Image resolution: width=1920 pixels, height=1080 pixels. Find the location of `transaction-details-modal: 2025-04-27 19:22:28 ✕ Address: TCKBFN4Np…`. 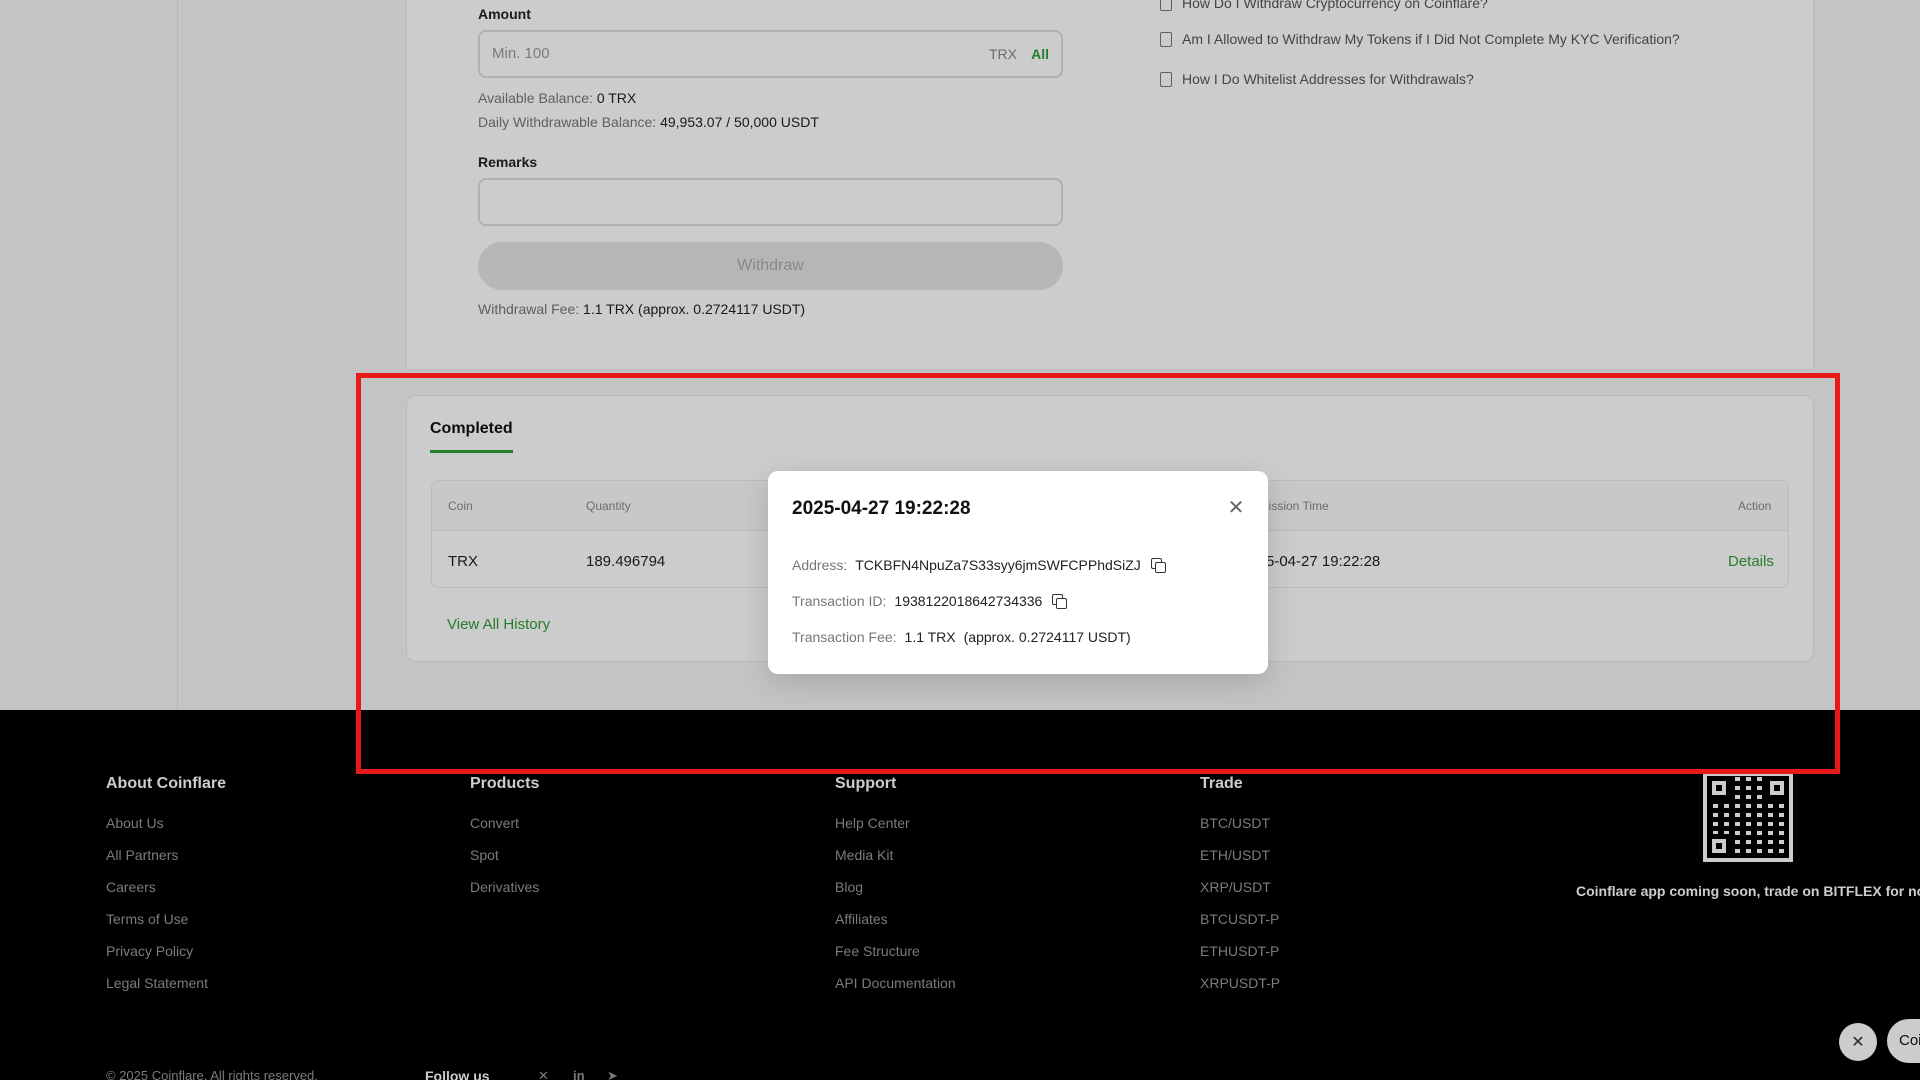

transaction-details-modal: 2025-04-27 19:22:28 ✕ Address: TCKBFN4Np… is located at coordinates (1018, 572).